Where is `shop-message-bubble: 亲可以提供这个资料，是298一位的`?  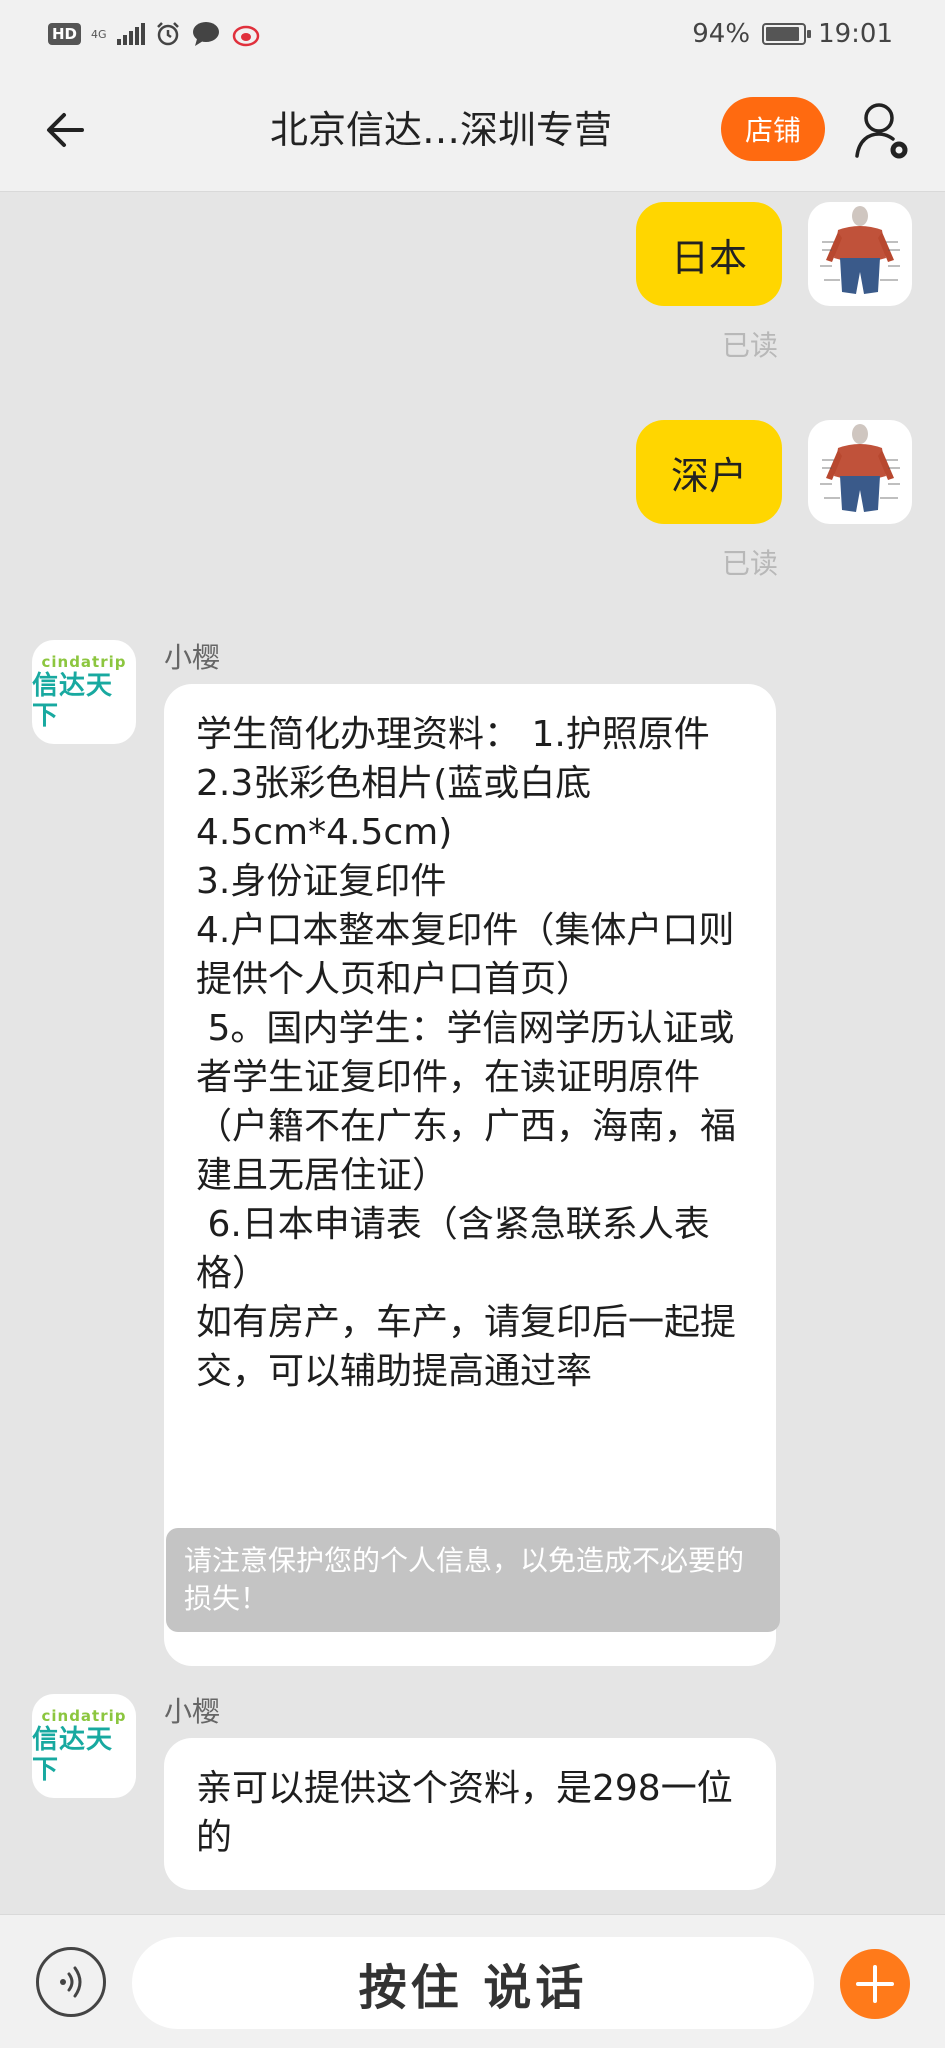
shop-message-bubble: 亲可以提供这个资料，是298一位的 is located at coordinates (470, 1814).